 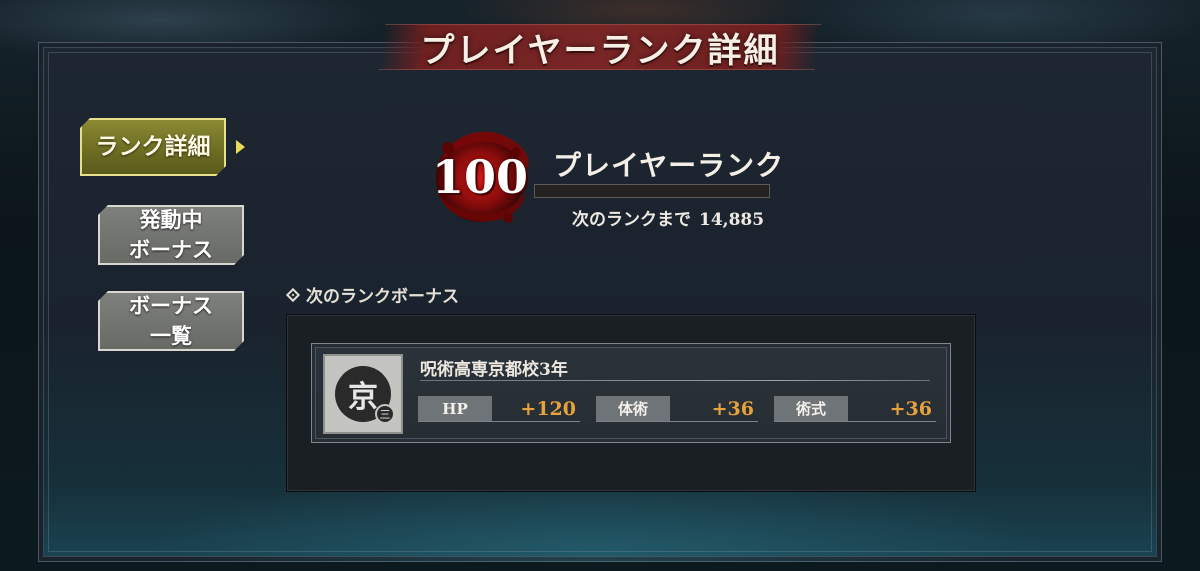 I want to click on sidebar-item-label: 発動中 ボーナス, so click(x=171, y=235).